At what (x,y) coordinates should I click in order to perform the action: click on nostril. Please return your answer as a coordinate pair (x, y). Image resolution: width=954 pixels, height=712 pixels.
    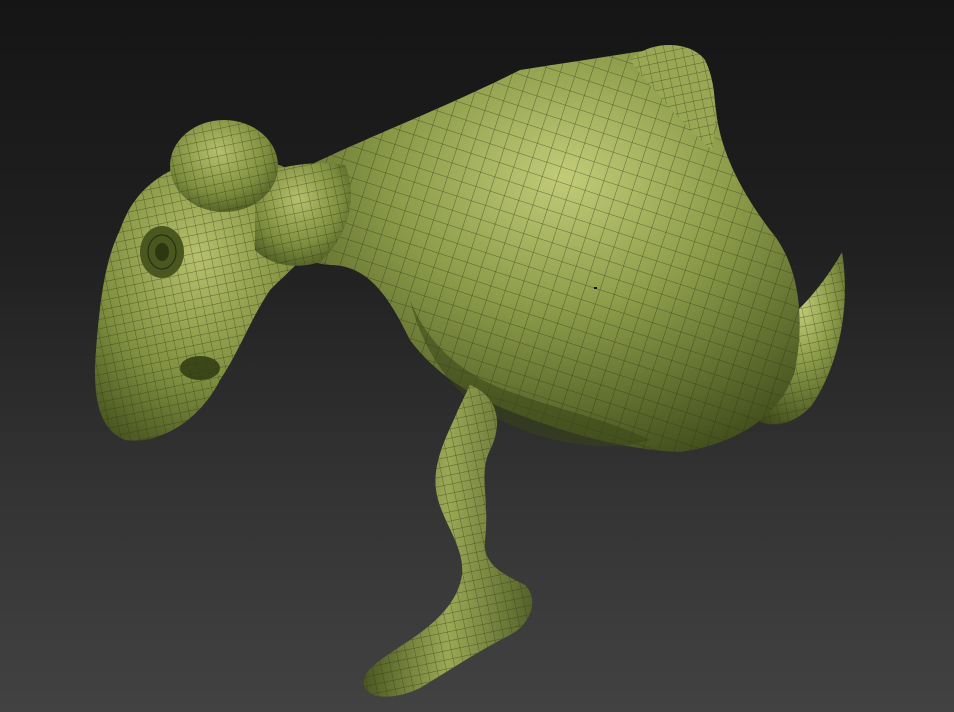
    Looking at the image, I should click on (200, 368).